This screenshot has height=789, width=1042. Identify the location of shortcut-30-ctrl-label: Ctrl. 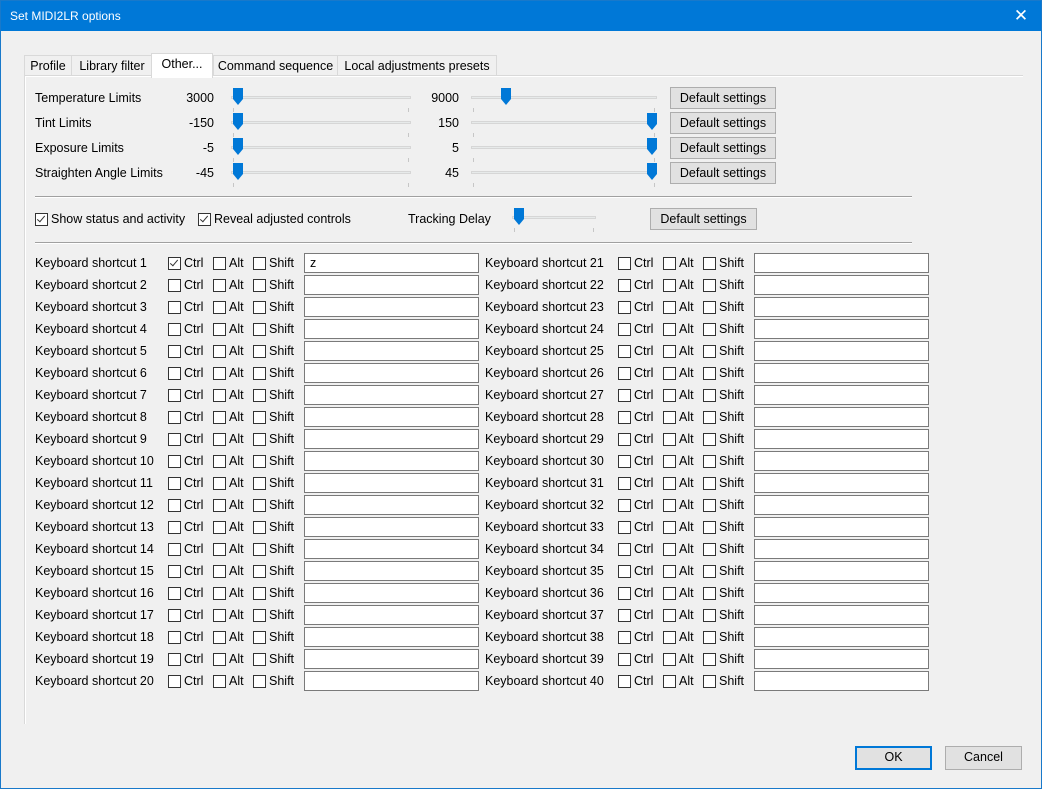
(643, 461).